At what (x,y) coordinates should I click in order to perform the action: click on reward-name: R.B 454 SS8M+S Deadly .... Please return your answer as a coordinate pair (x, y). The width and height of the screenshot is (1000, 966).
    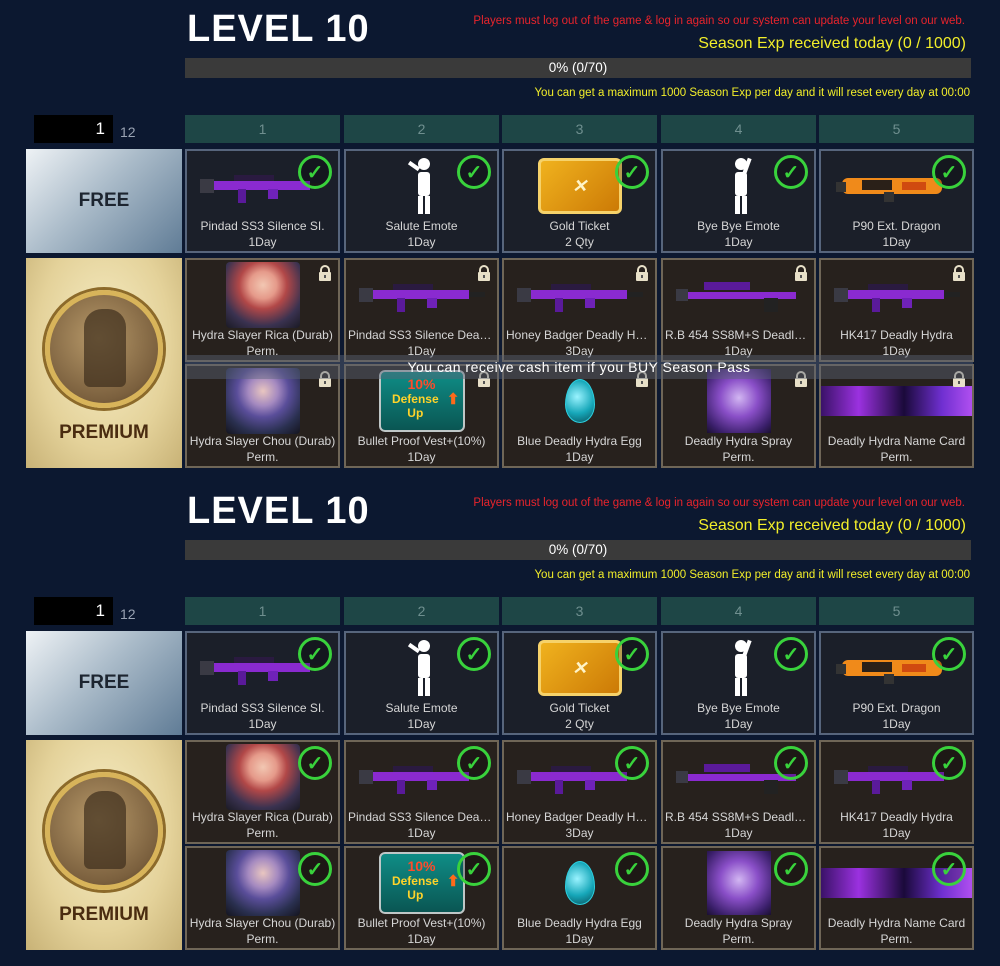
    Looking at the image, I should click on (739, 335).